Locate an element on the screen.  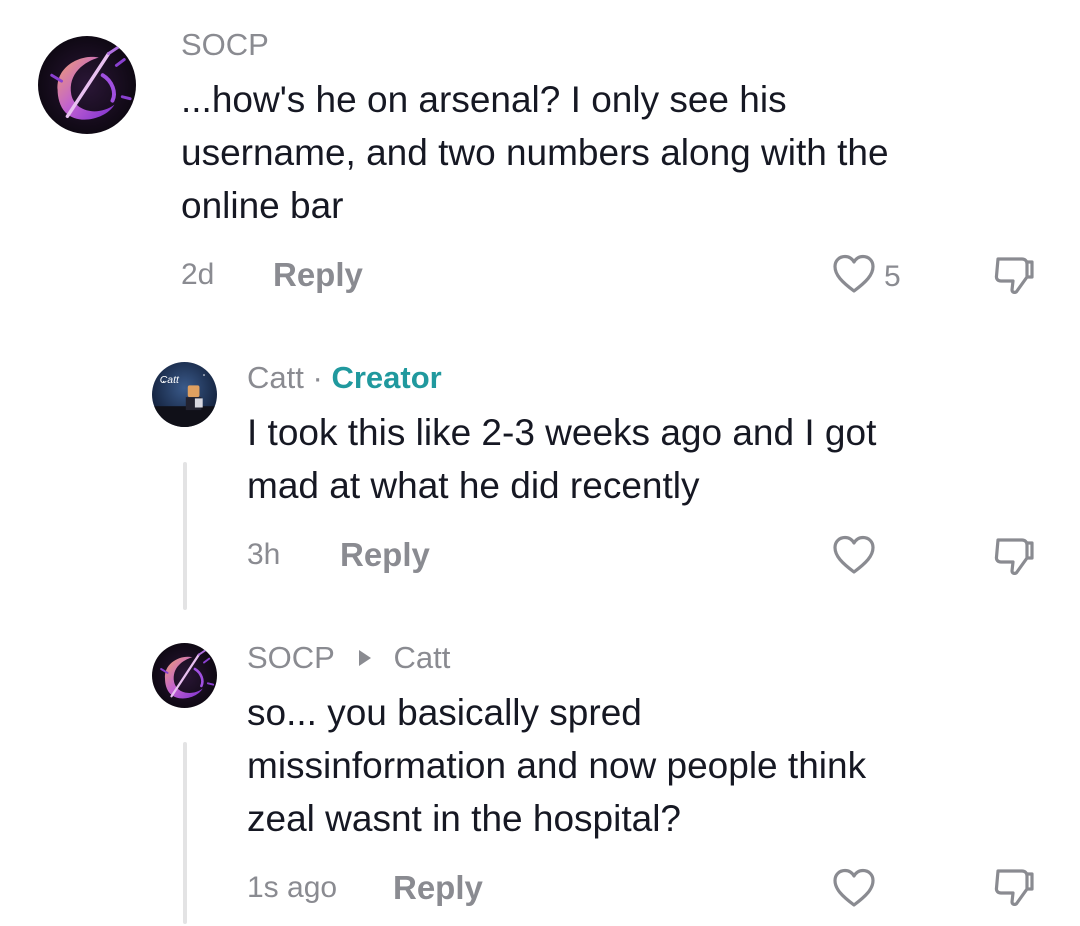
comment-timestamp: 3h is located at coordinates (264, 554).